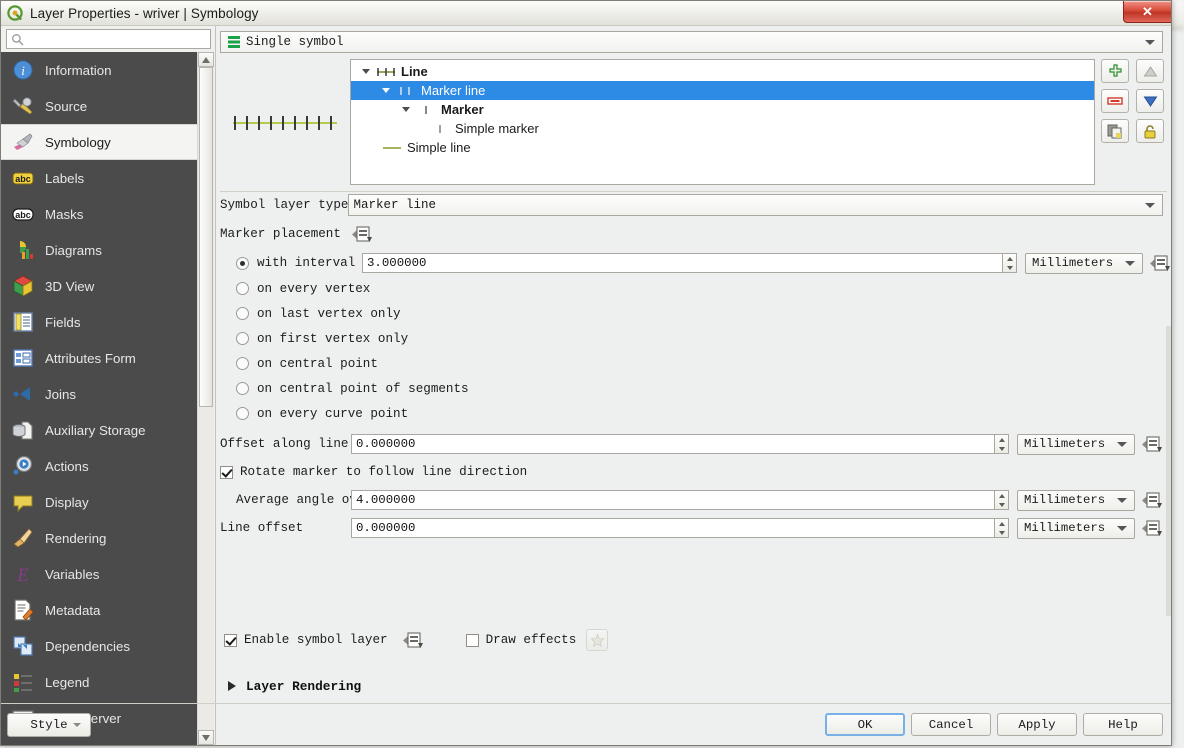  What do you see at coordinates (76, 538) in the screenshot?
I see `sidebar-item-label: Rendering` at bounding box center [76, 538].